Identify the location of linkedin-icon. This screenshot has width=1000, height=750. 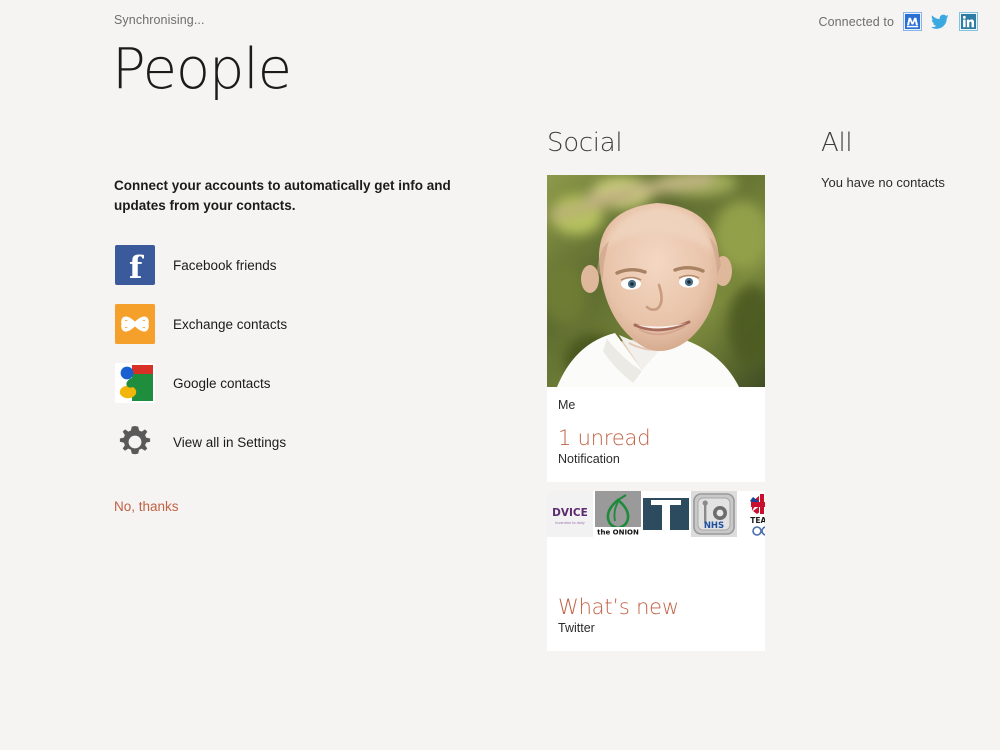
(968, 21).